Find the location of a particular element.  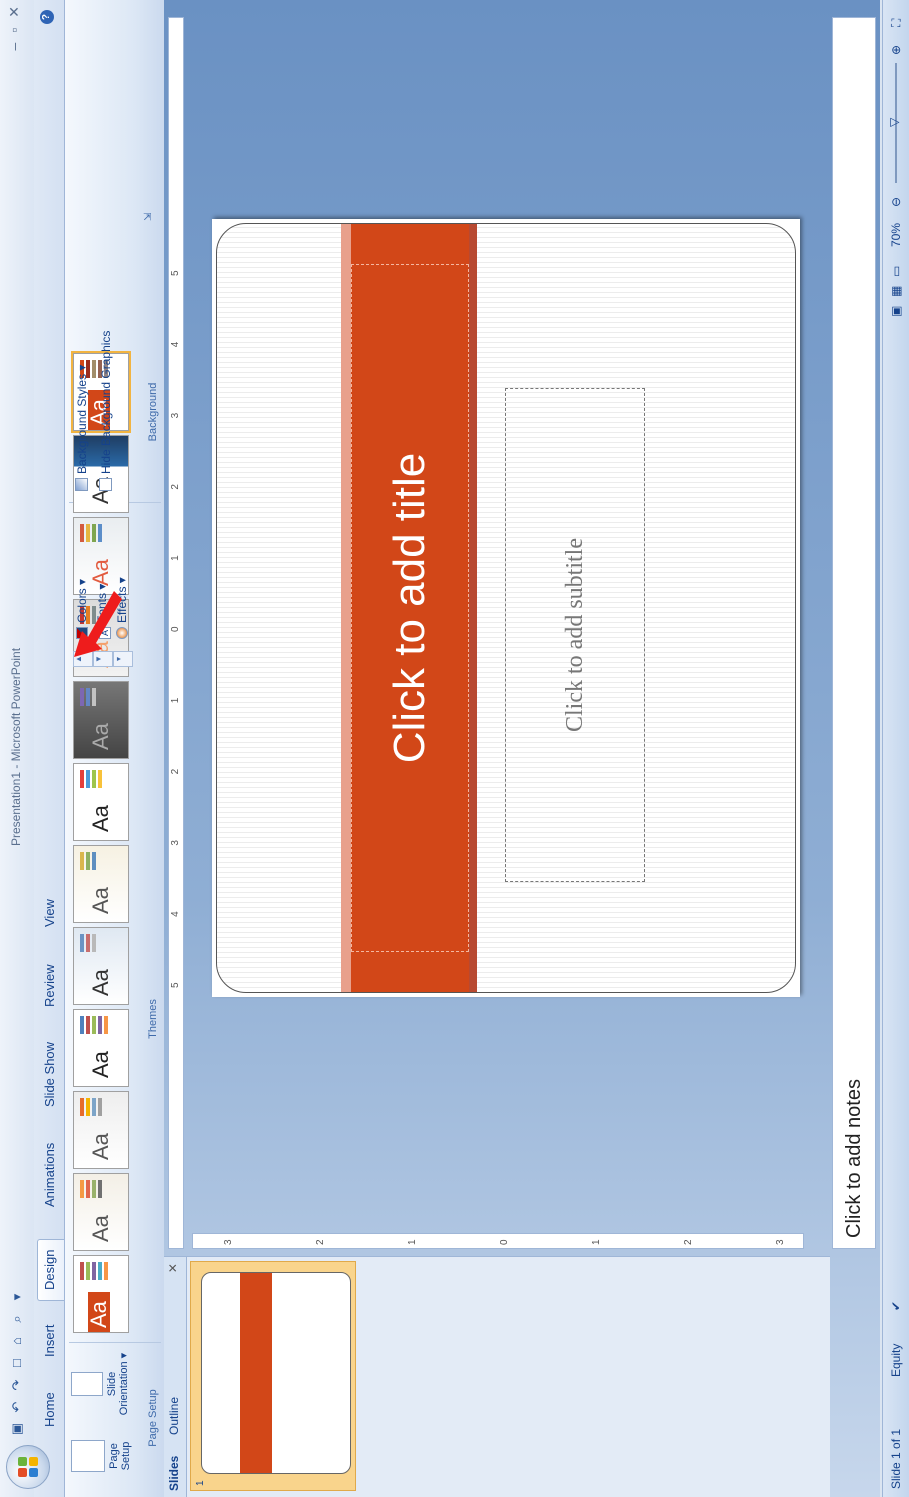

slide-sorter-view-icon: ▦ is located at coordinates (896, 291).